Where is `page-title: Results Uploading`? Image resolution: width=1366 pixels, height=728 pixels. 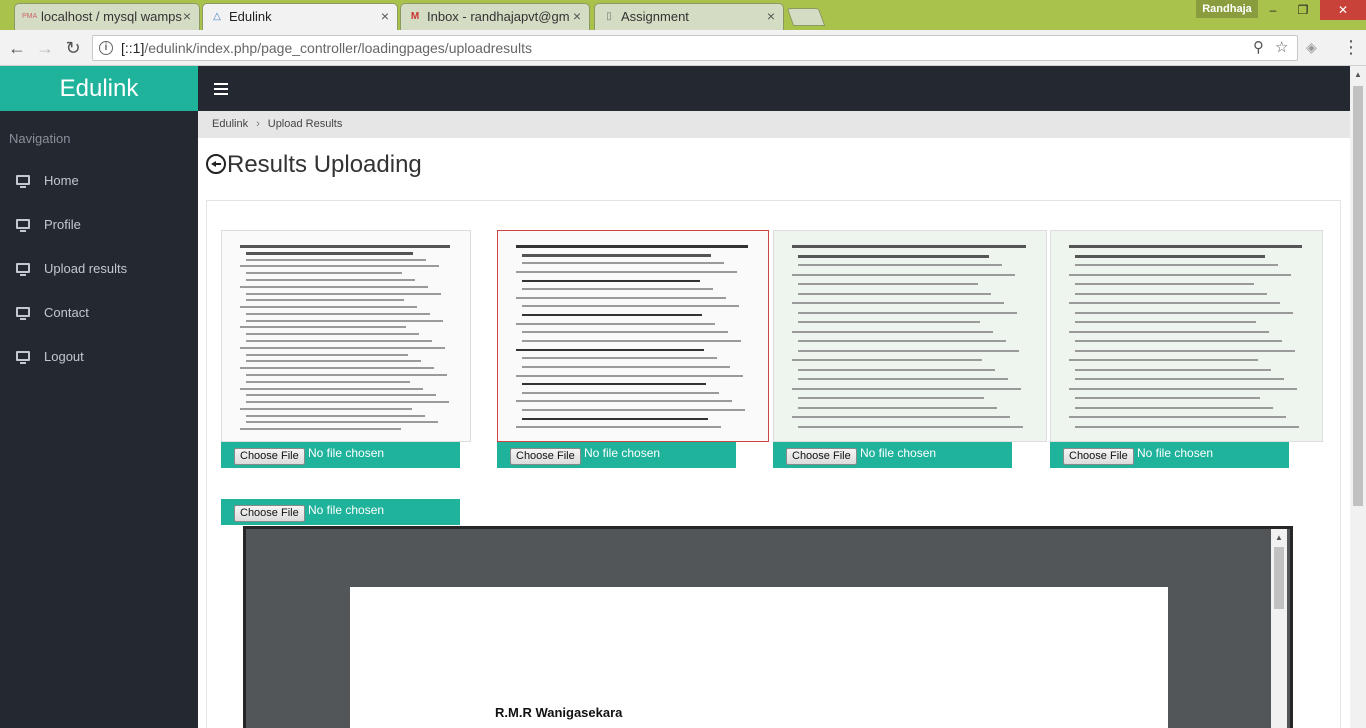 page-title: Results Uploading is located at coordinates (314, 165).